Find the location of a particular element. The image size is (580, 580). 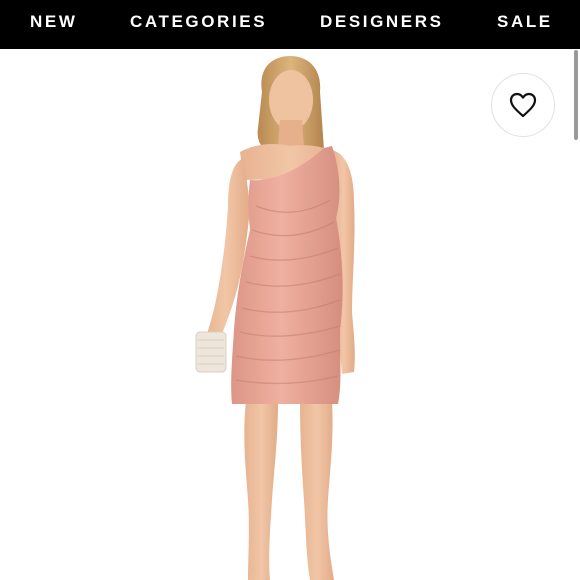

nav-item-sale: SALE is located at coordinates (525, 22).